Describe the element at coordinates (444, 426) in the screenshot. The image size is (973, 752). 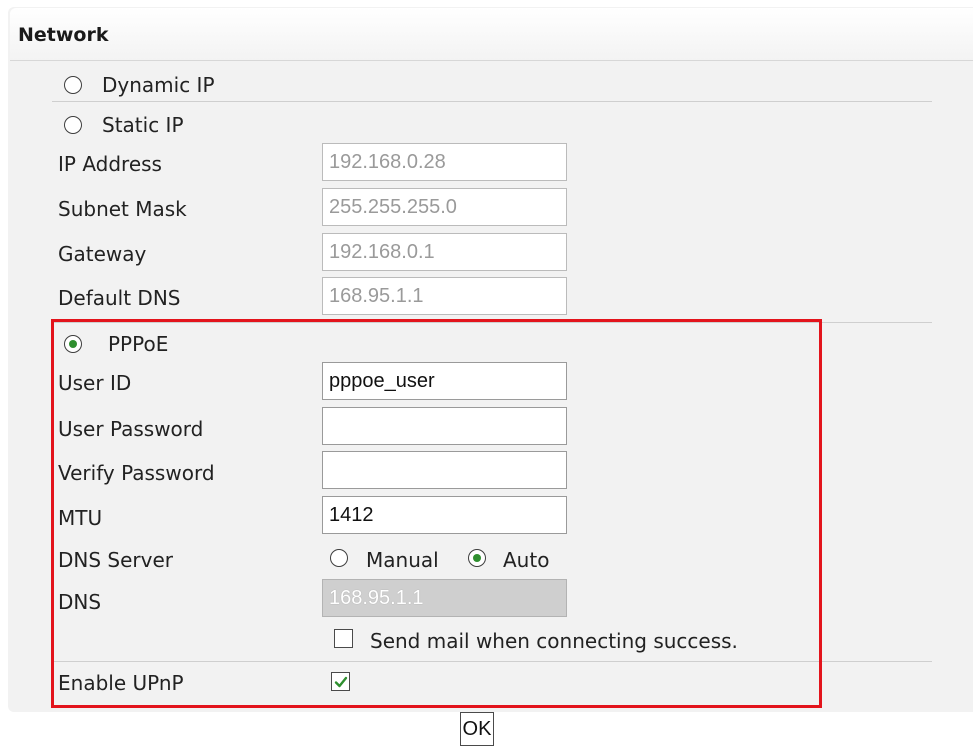
I see `user-password-input` at that location.